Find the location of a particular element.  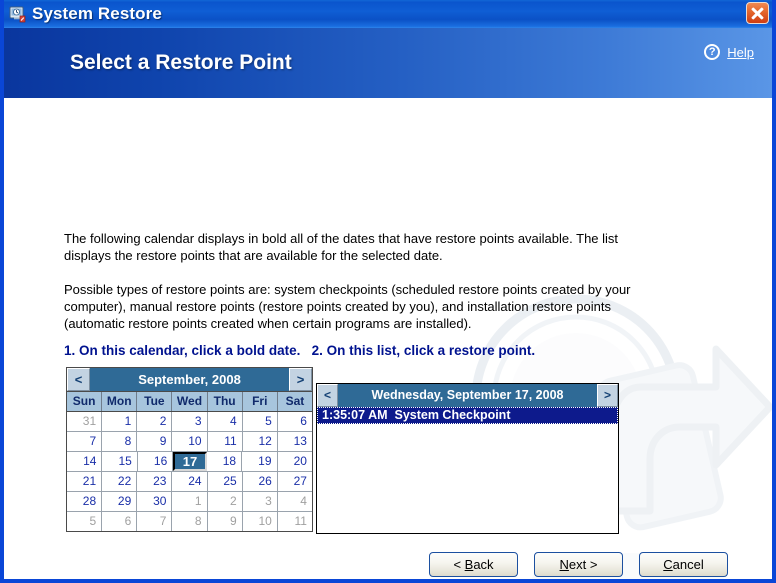

page-title: Select a Restore Point is located at coordinates (181, 62).